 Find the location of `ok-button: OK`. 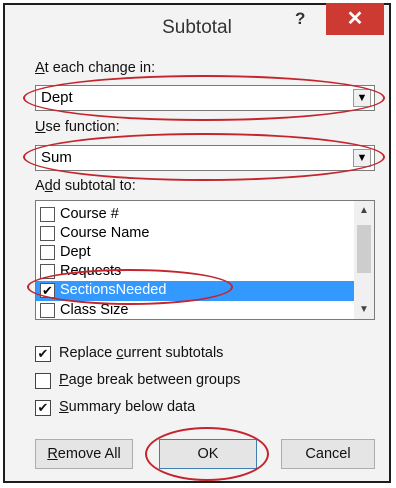

ok-button: OK is located at coordinates (208, 454).